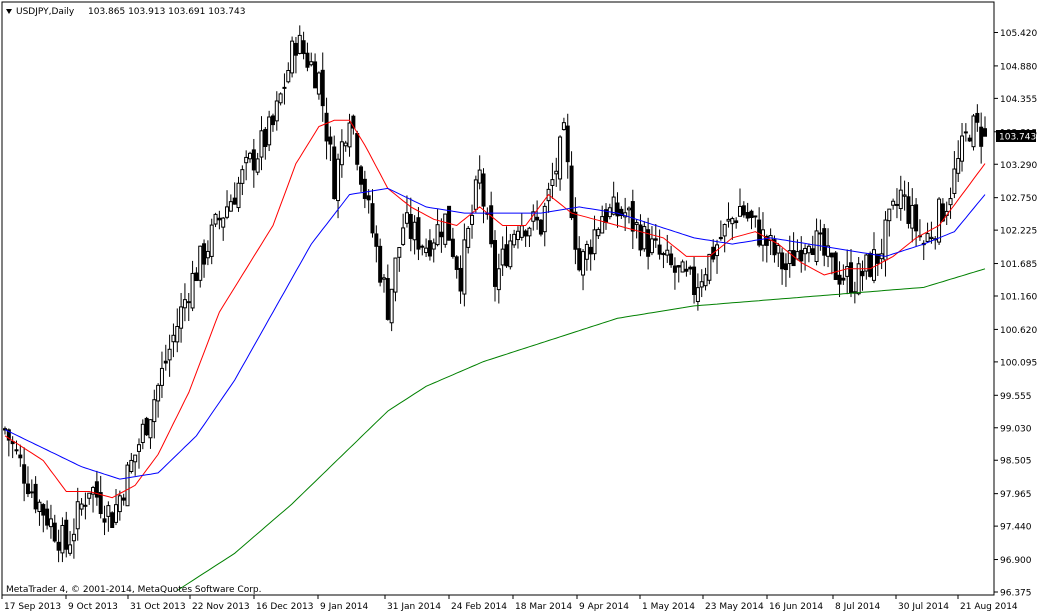 The image size is (1037, 615). What do you see at coordinates (1018, 199) in the screenshot?
I see `y-tick-label: 102.750` at bounding box center [1018, 199].